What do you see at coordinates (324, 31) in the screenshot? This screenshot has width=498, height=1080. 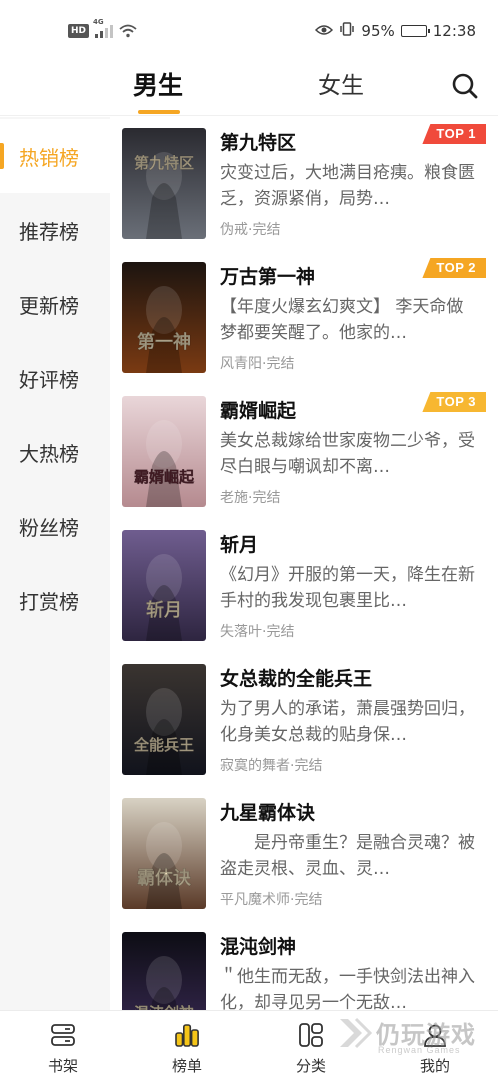 I see `eye-icon` at bounding box center [324, 31].